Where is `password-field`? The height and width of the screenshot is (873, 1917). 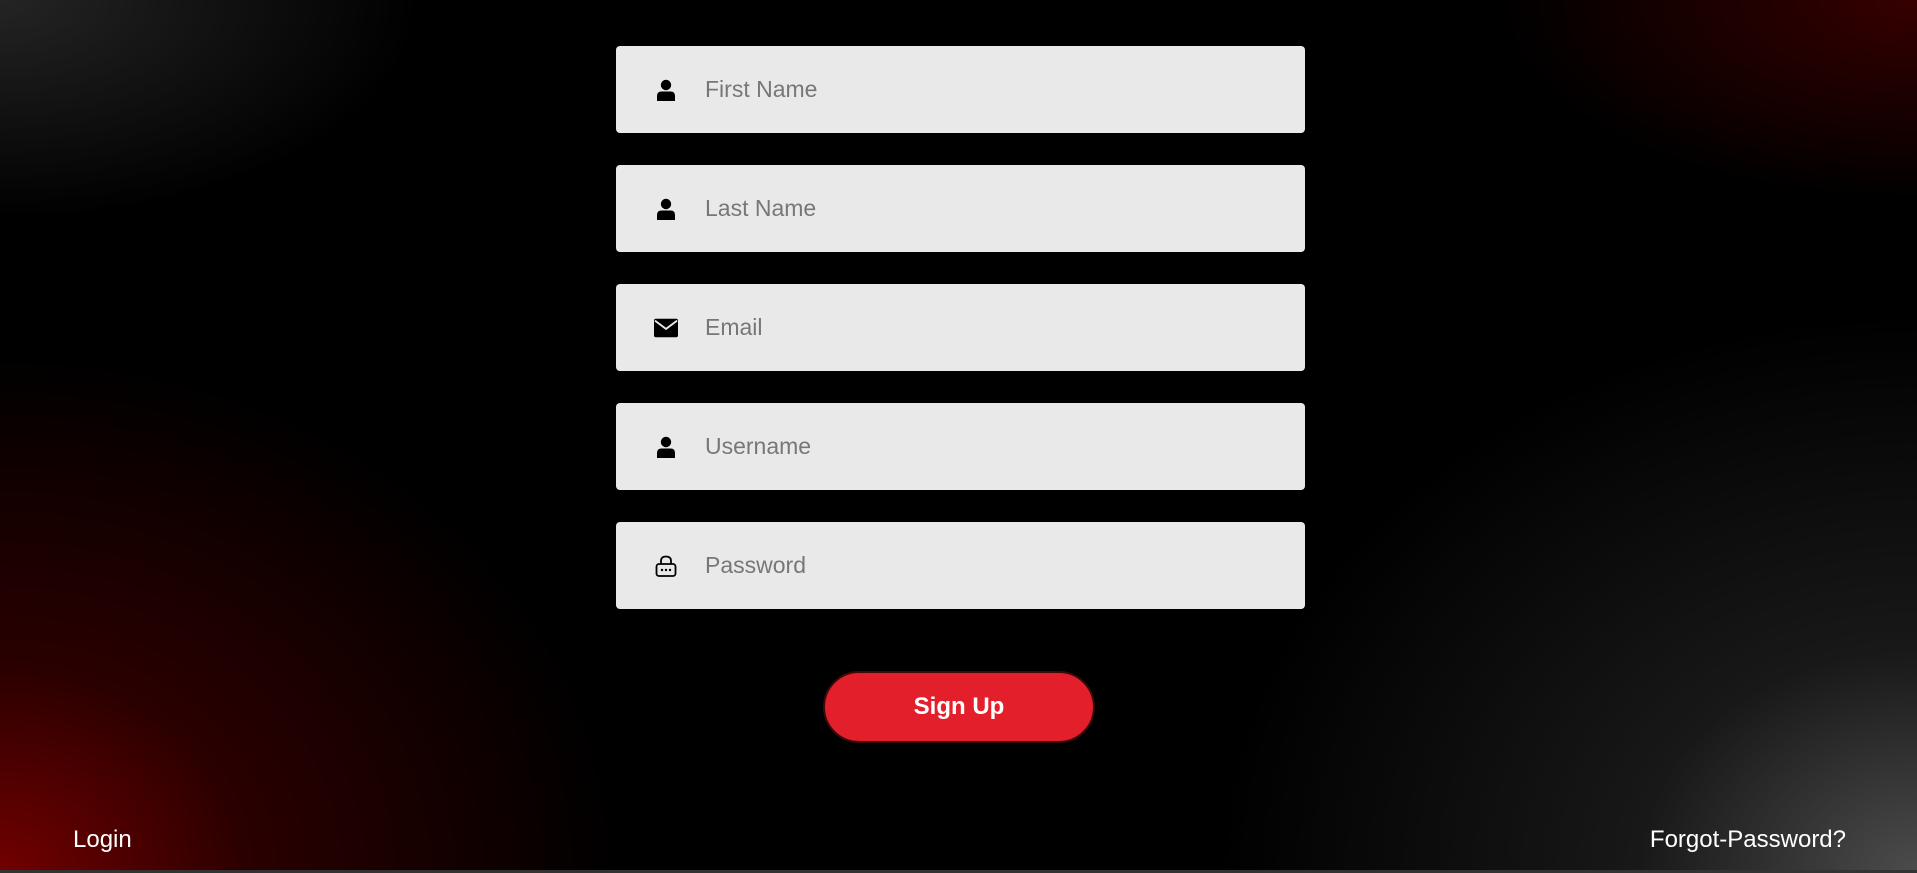
password-field is located at coordinates (960, 565).